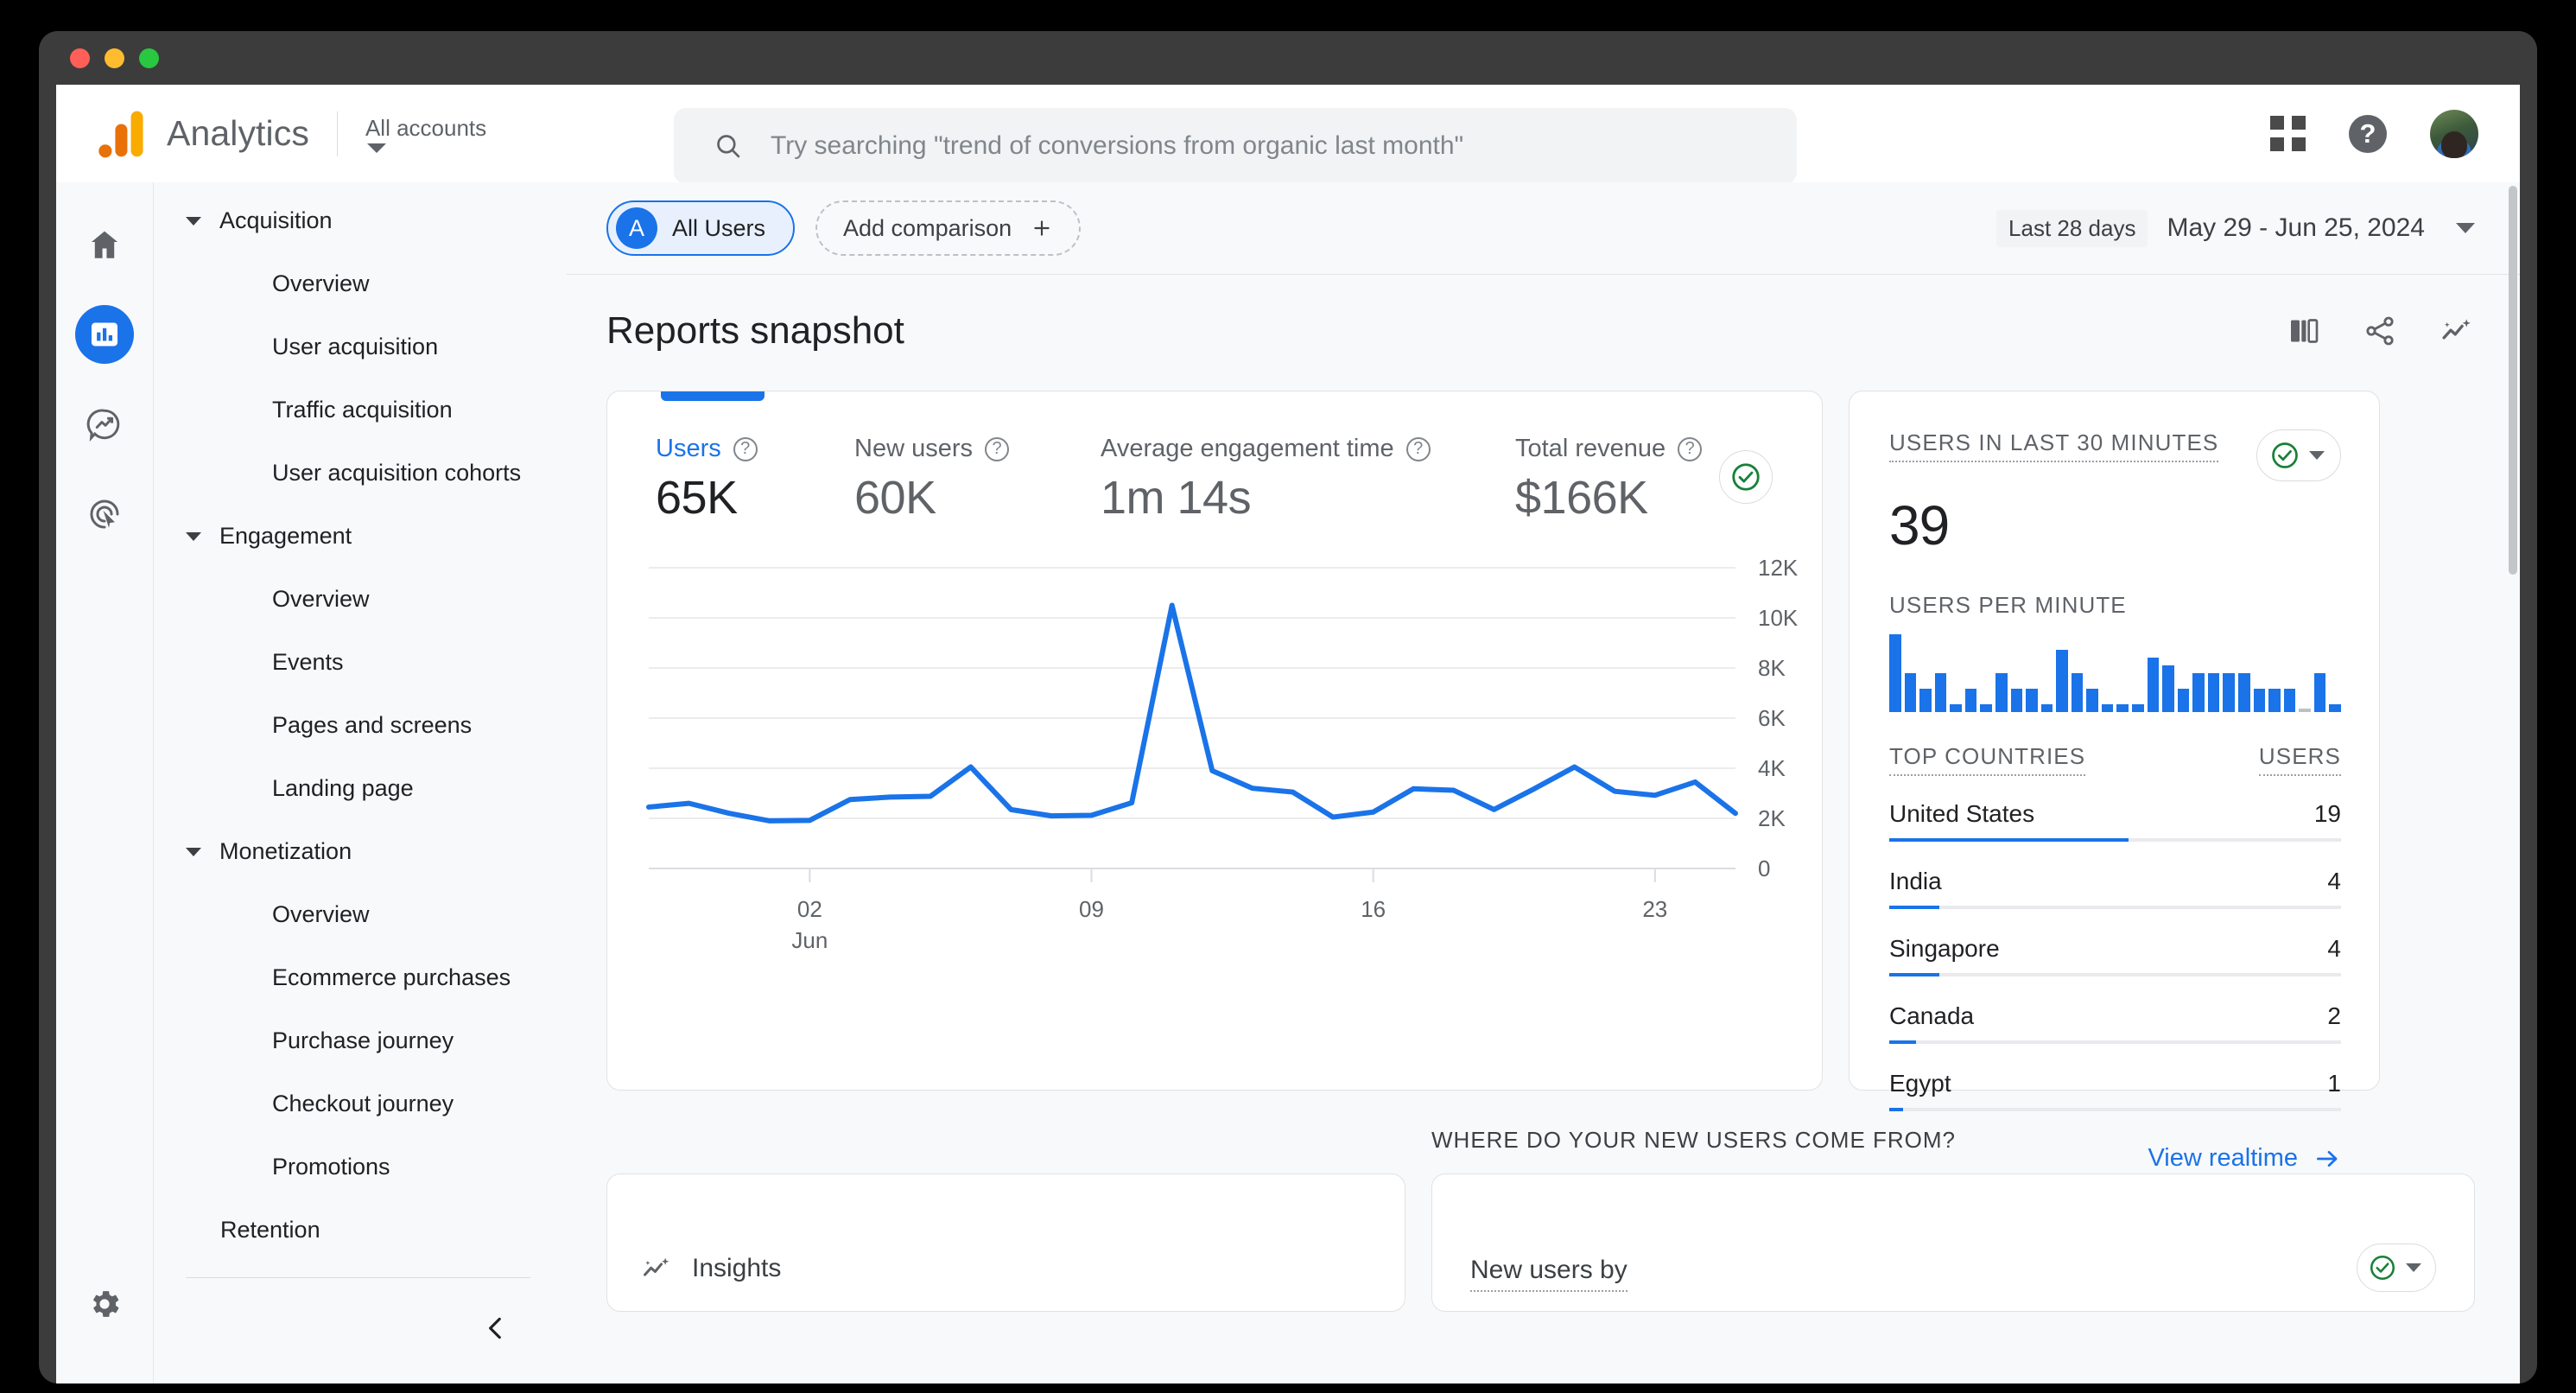  Describe the element at coordinates (360, 599) in the screenshot. I see `sidebar-item-engagement-overview: Overview` at that location.